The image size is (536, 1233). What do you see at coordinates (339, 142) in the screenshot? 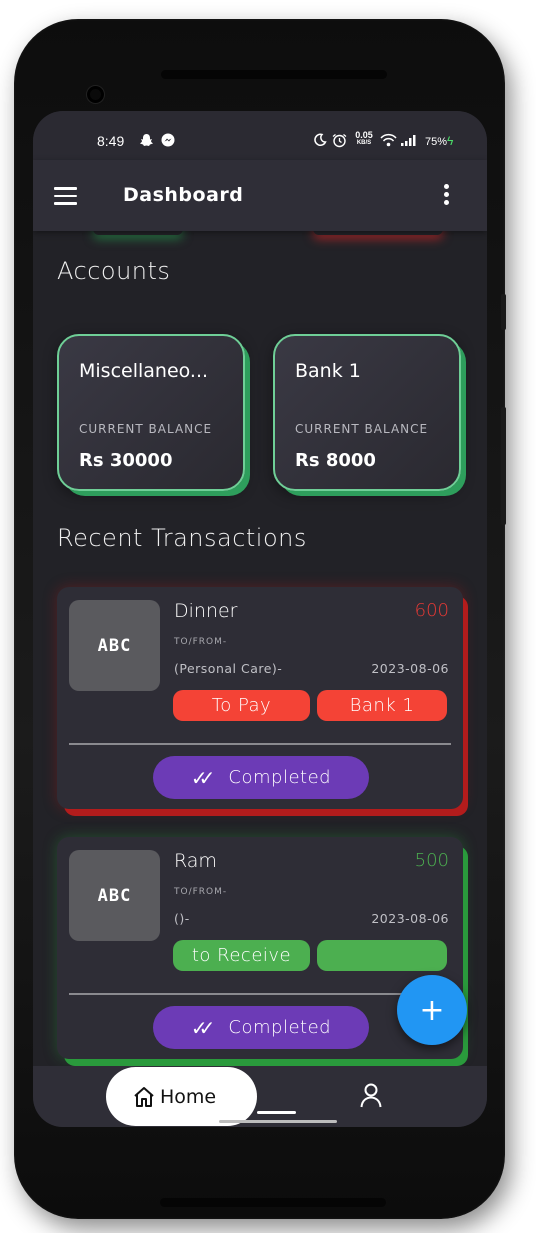
I see `alarm-icon` at bounding box center [339, 142].